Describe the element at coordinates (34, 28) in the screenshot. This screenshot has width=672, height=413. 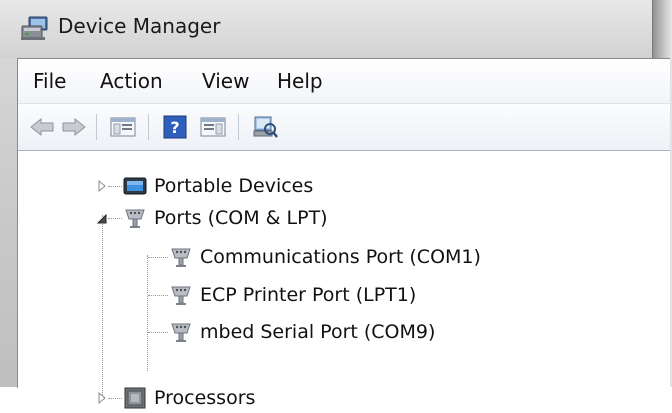
I see `device-manager-icon` at that location.